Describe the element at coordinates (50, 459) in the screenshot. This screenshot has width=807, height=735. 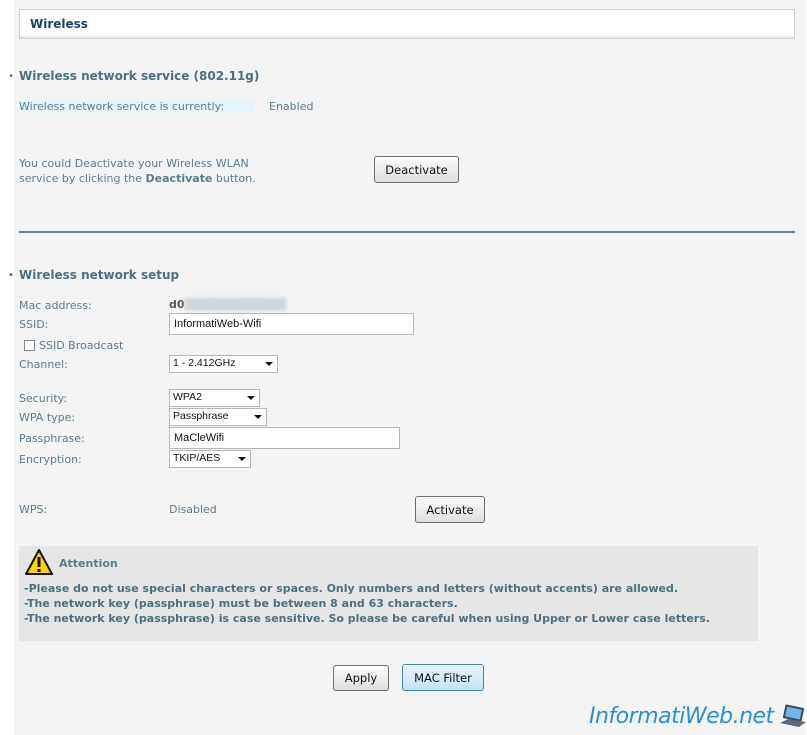
I see `encryption-label: Encryption:` at that location.